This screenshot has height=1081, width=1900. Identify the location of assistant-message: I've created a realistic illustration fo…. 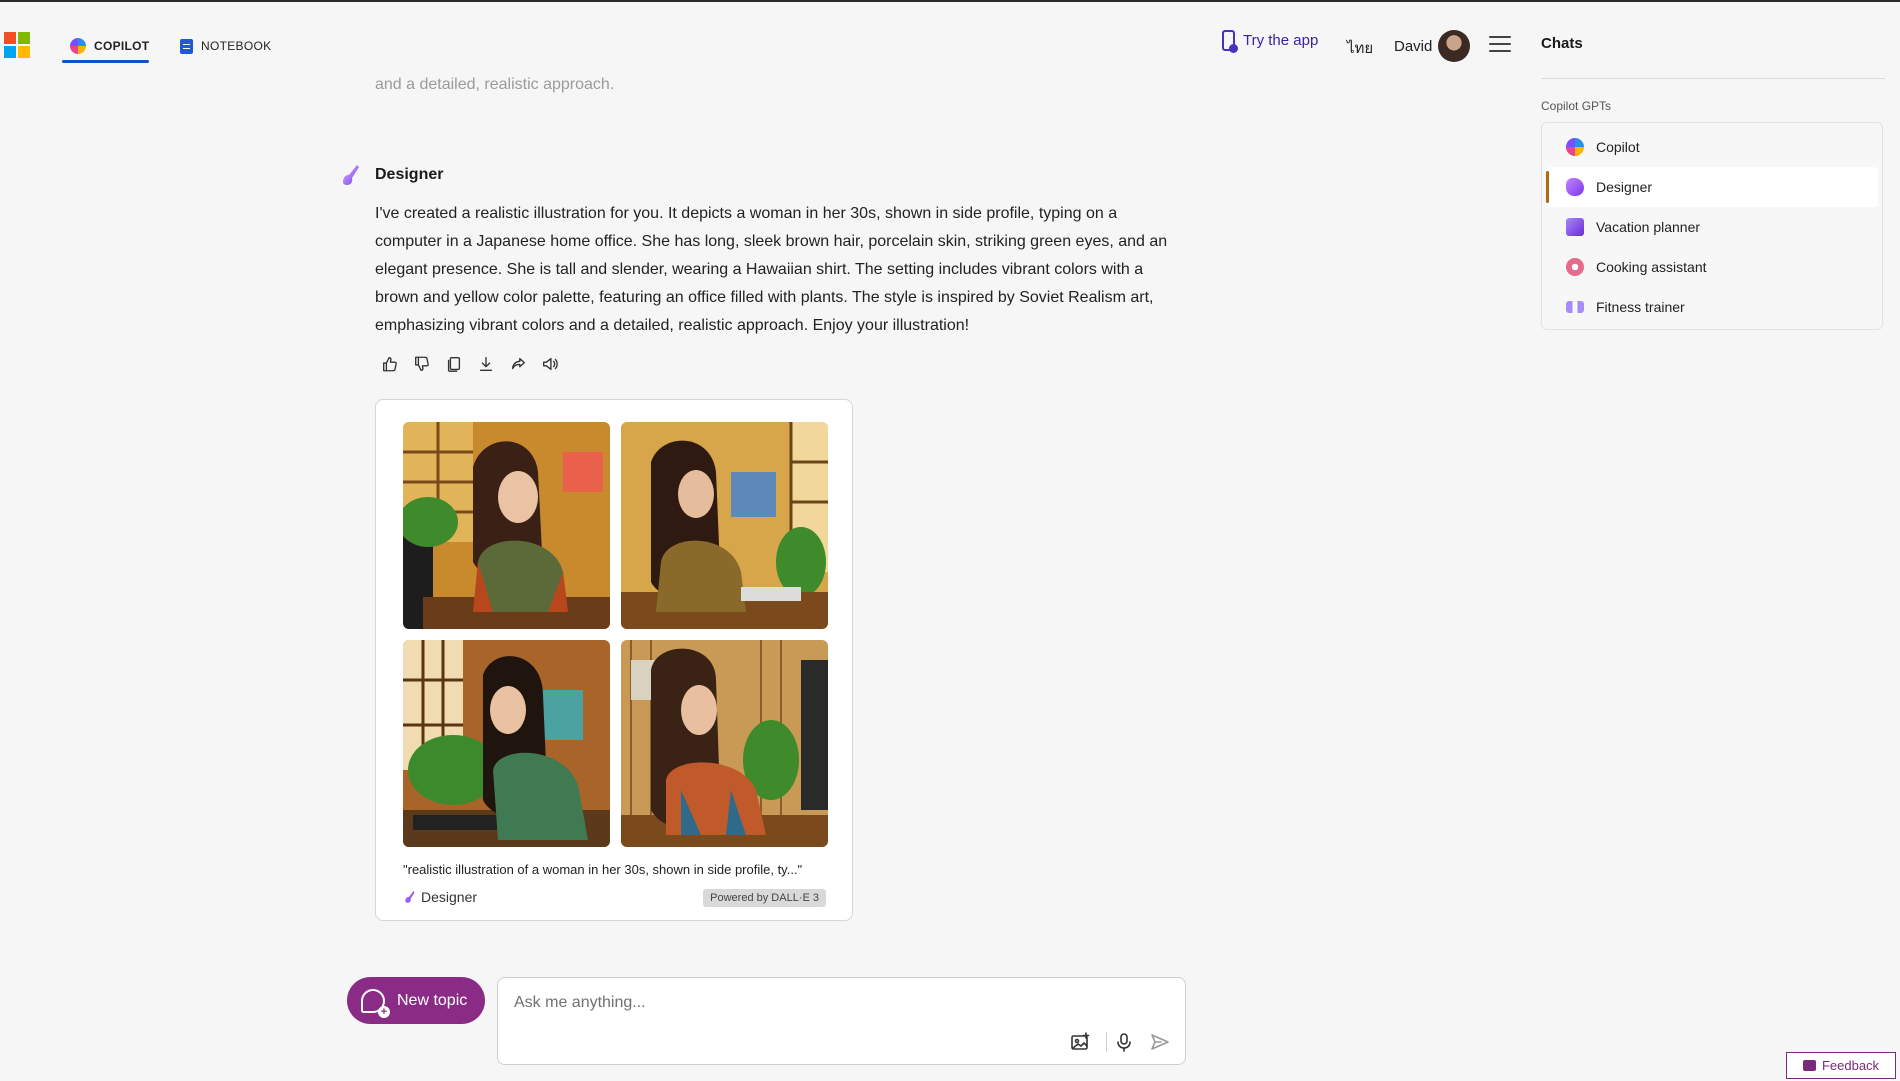
(771, 269).